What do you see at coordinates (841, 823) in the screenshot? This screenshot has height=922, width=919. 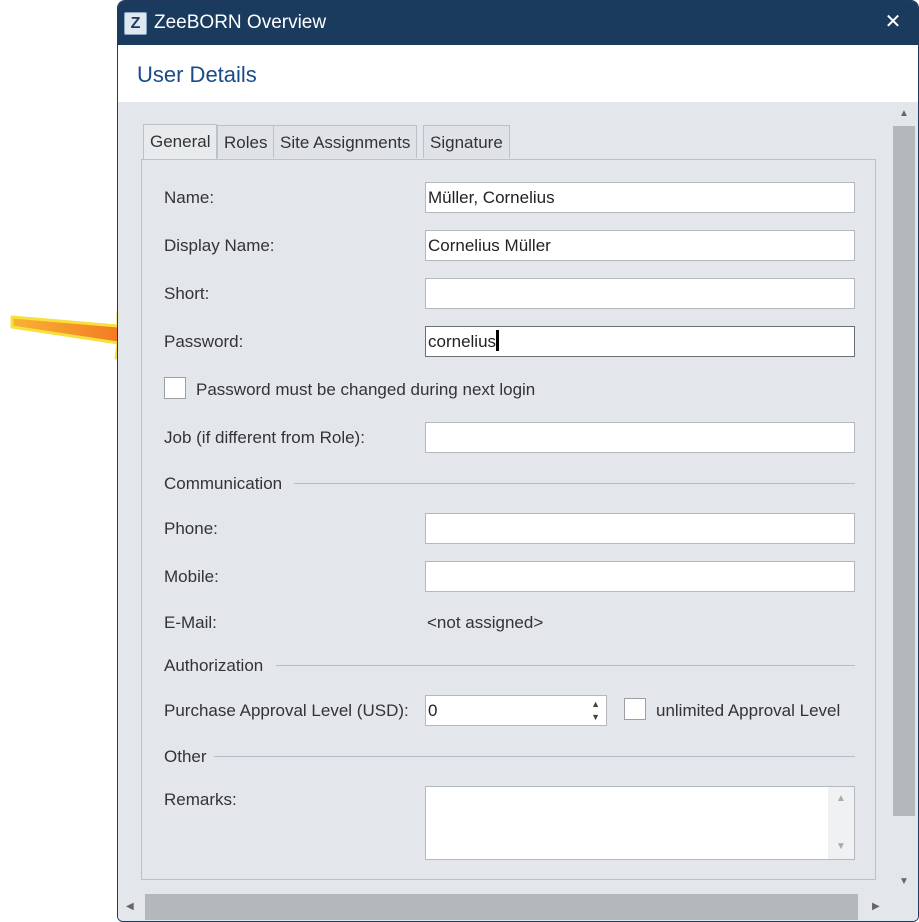 I see `remarks-scrollbar: ▲ ▼` at bounding box center [841, 823].